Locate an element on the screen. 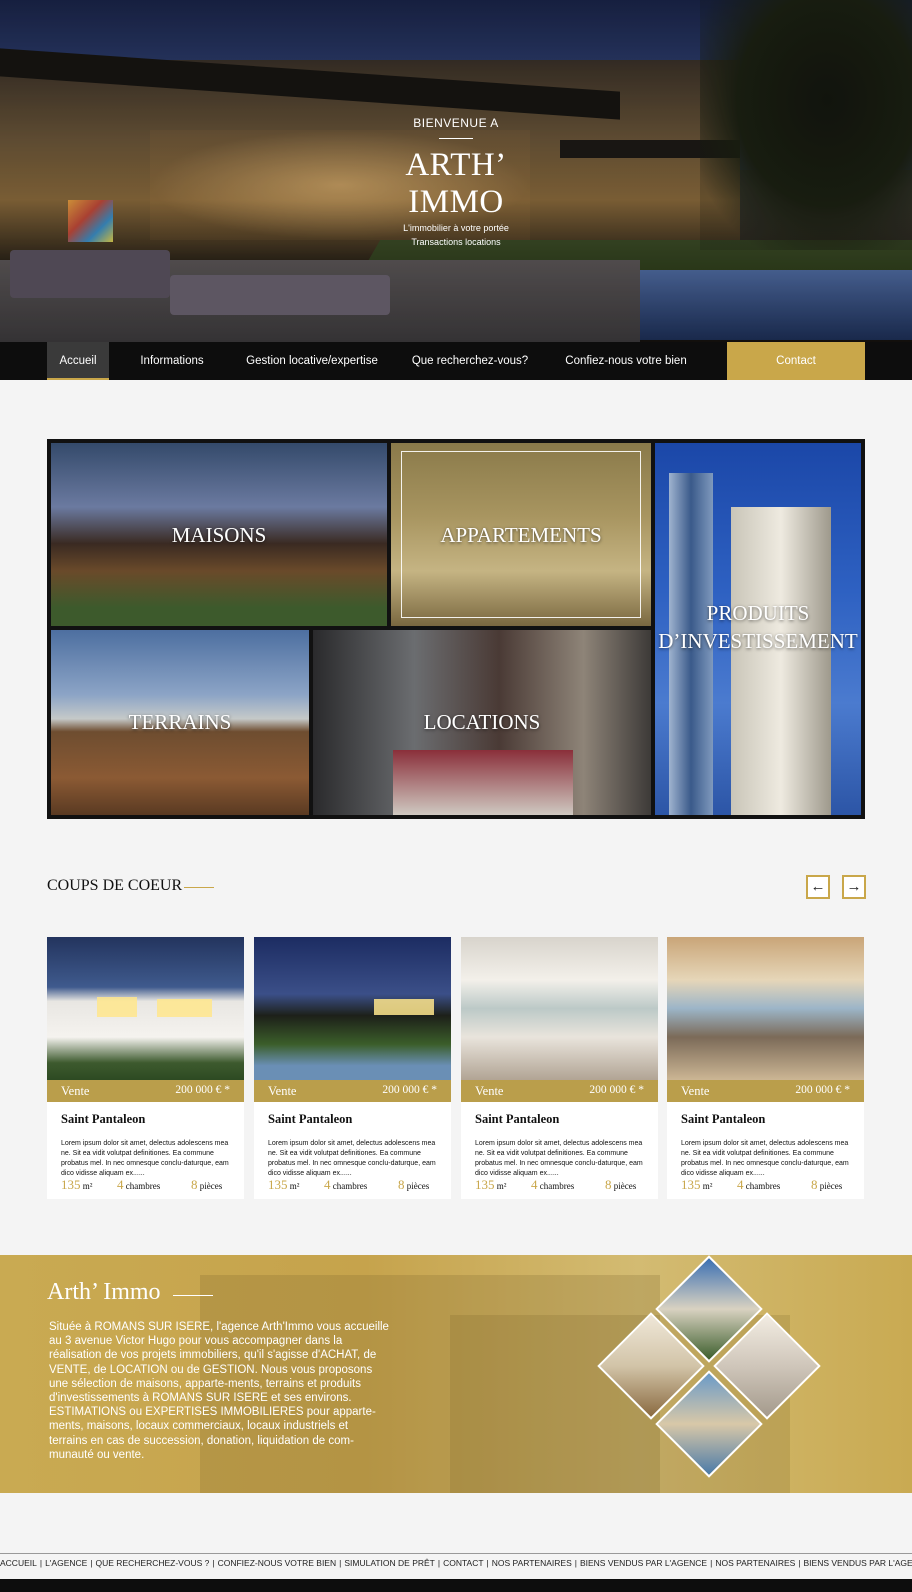 Image resolution: width=912 pixels, height=1592 pixels. hero-kicker: BIENVENUE A is located at coordinates (456, 123).